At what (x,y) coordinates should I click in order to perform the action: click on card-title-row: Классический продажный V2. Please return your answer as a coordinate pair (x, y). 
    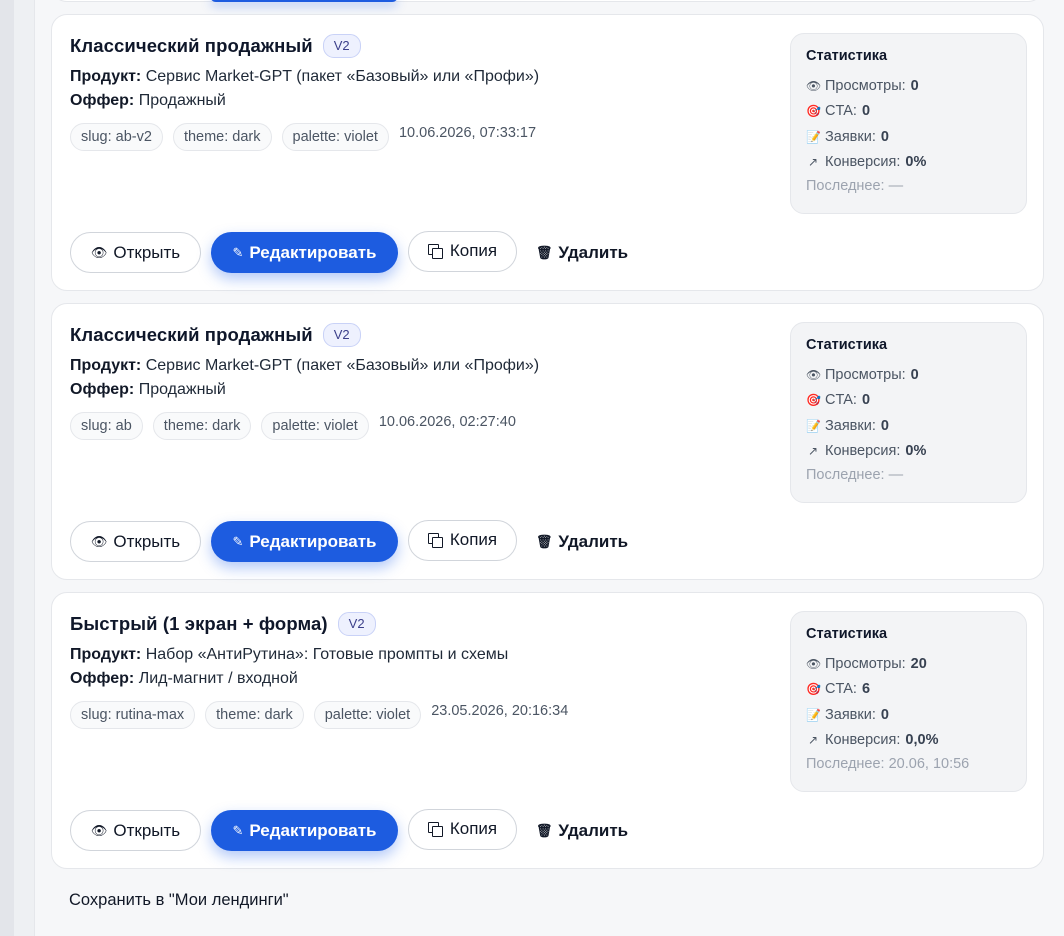
    Looking at the image, I should click on (215, 46).